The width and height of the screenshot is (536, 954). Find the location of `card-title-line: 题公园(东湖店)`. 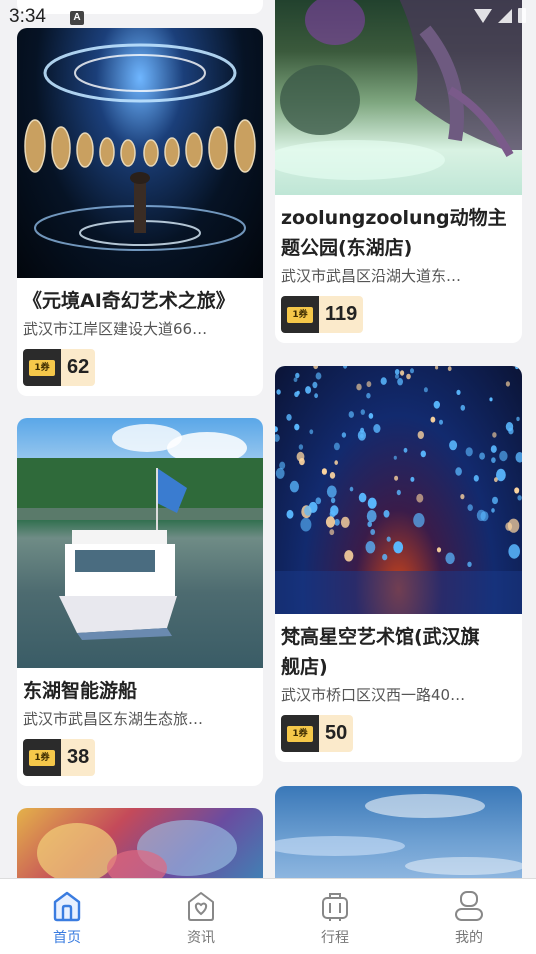

card-title-line: 题公园(东湖店) is located at coordinates (347, 248).